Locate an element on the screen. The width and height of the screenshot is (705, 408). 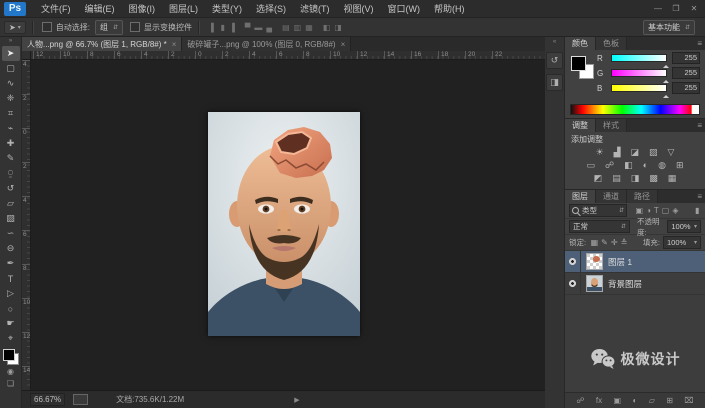
lock-all-icon: ≙ is located at coordinates (624, 242).